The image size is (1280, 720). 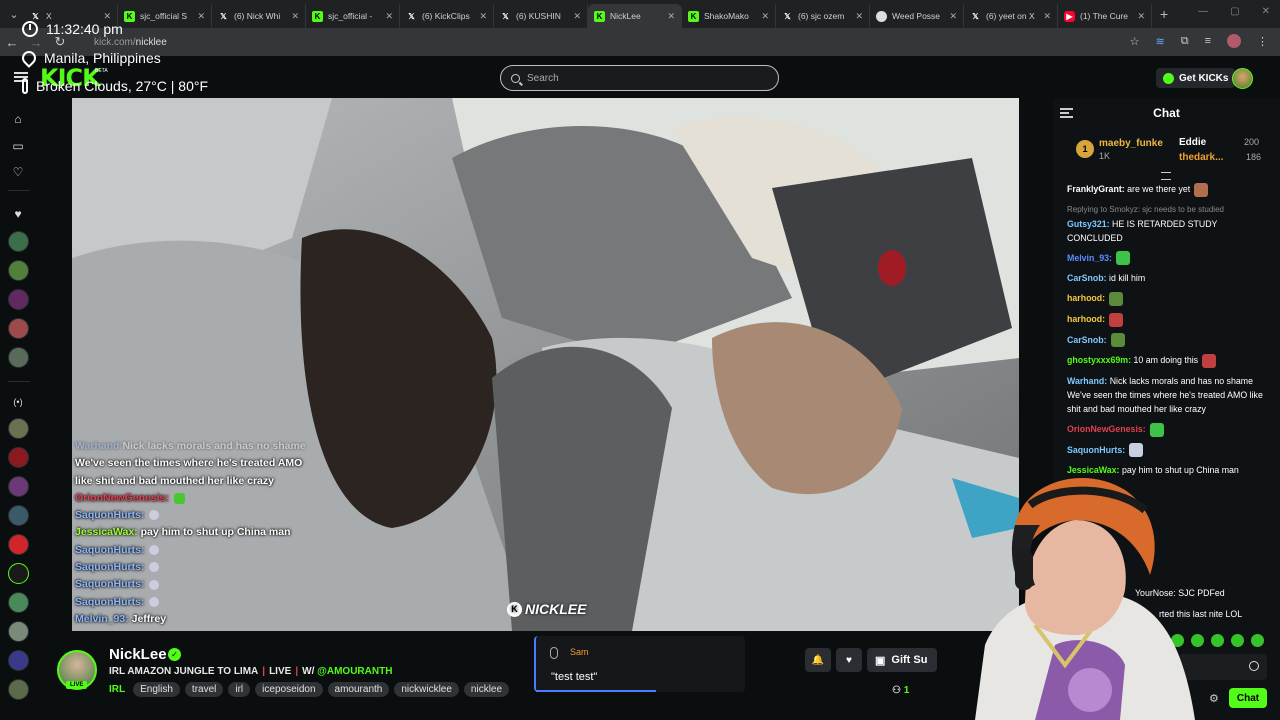 I want to click on browser-tab: ▶ (1) The Cure ✕, so click(x=1105, y=16).